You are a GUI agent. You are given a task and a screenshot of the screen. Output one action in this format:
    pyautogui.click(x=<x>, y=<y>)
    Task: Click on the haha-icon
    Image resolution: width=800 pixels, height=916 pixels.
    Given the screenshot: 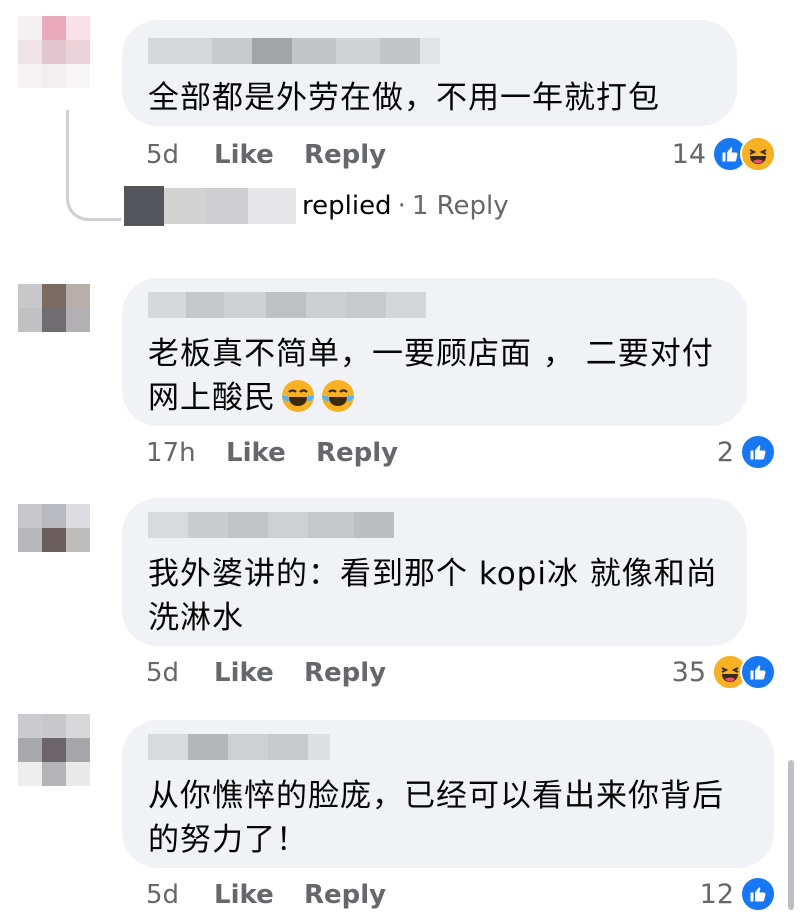 What is the action you would take?
    pyautogui.click(x=758, y=154)
    